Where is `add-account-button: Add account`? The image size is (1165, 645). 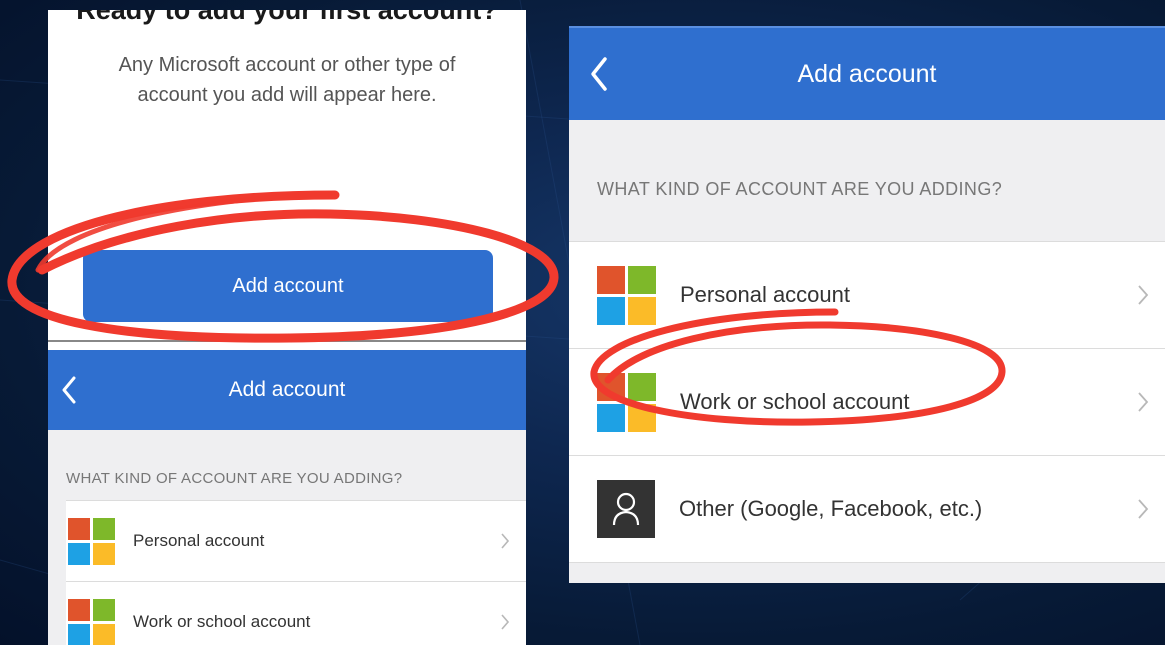
add-account-button: Add account is located at coordinates (288, 286).